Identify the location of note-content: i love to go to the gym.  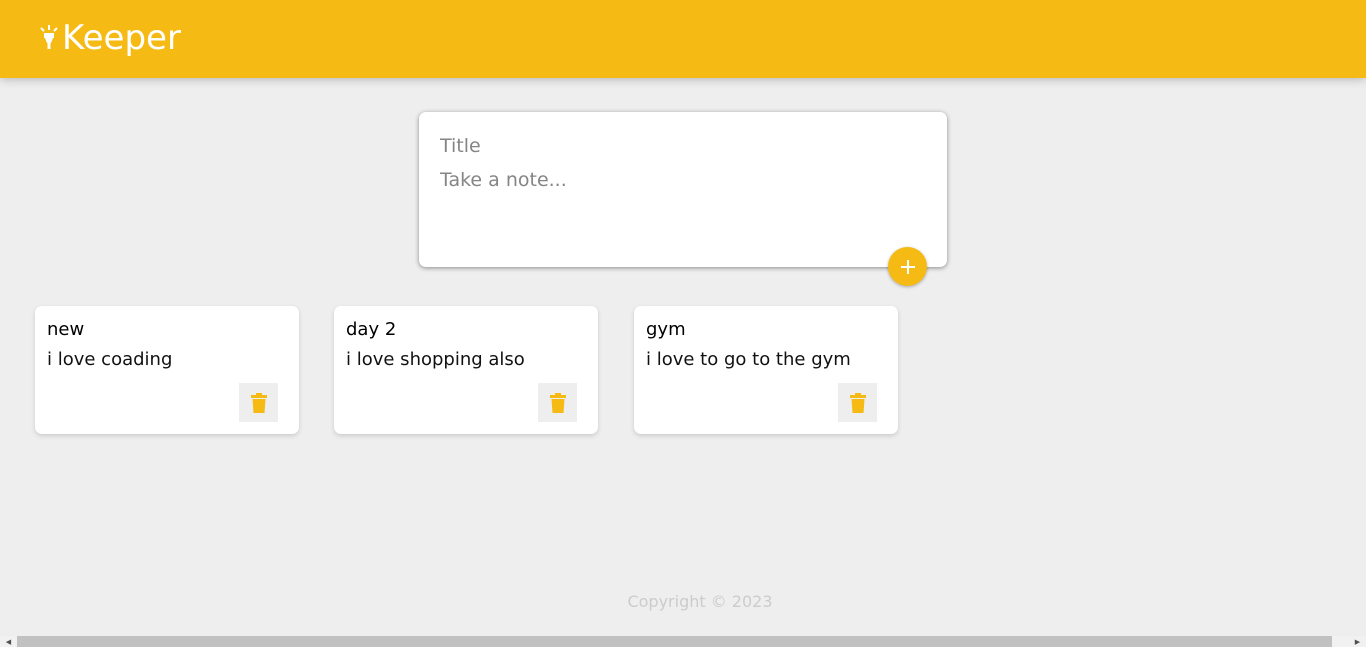
(748, 359).